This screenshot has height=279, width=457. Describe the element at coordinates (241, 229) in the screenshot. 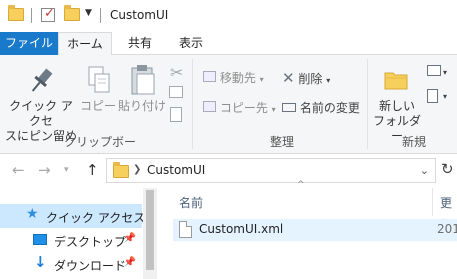

I see `file-name: CustomUI.xml` at that location.